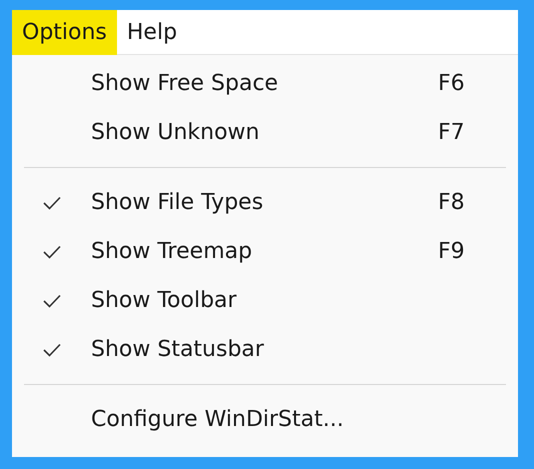 The height and width of the screenshot is (469, 534). I want to click on menu-item-label: Show Statusbar, so click(178, 350).